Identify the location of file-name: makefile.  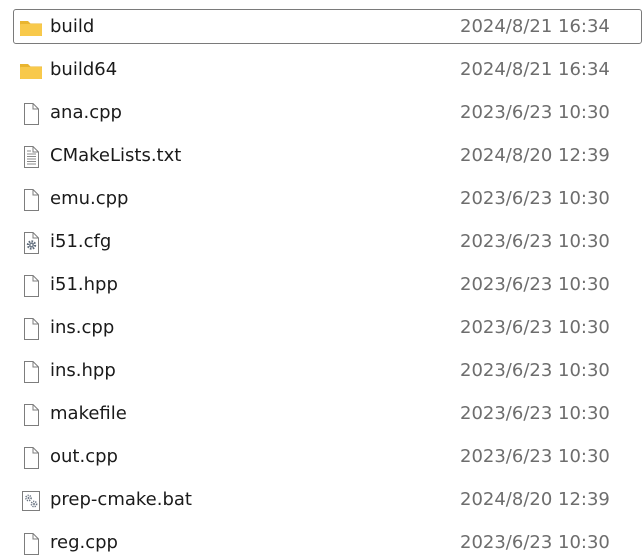
(88, 413).